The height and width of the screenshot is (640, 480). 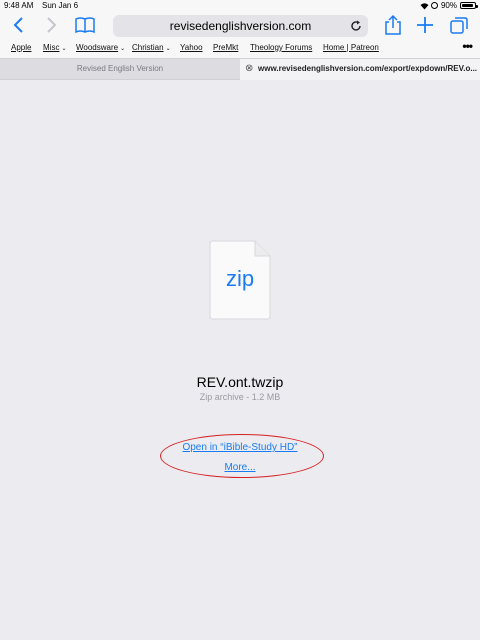 What do you see at coordinates (60, 5) in the screenshot?
I see `status-date: Sun Jan 6` at bounding box center [60, 5].